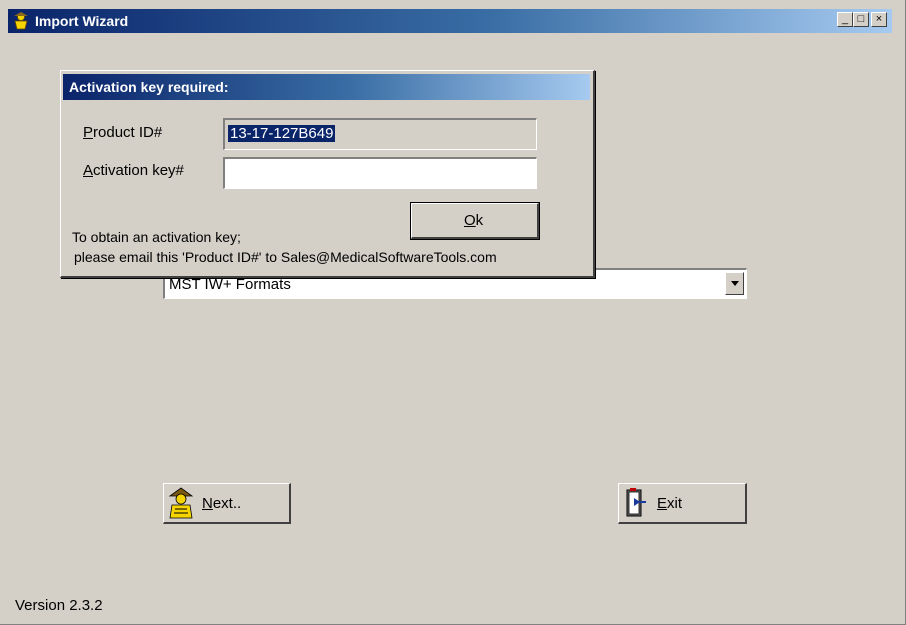 The image size is (906, 625). I want to click on ok-button-label: Ok, so click(474, 220).